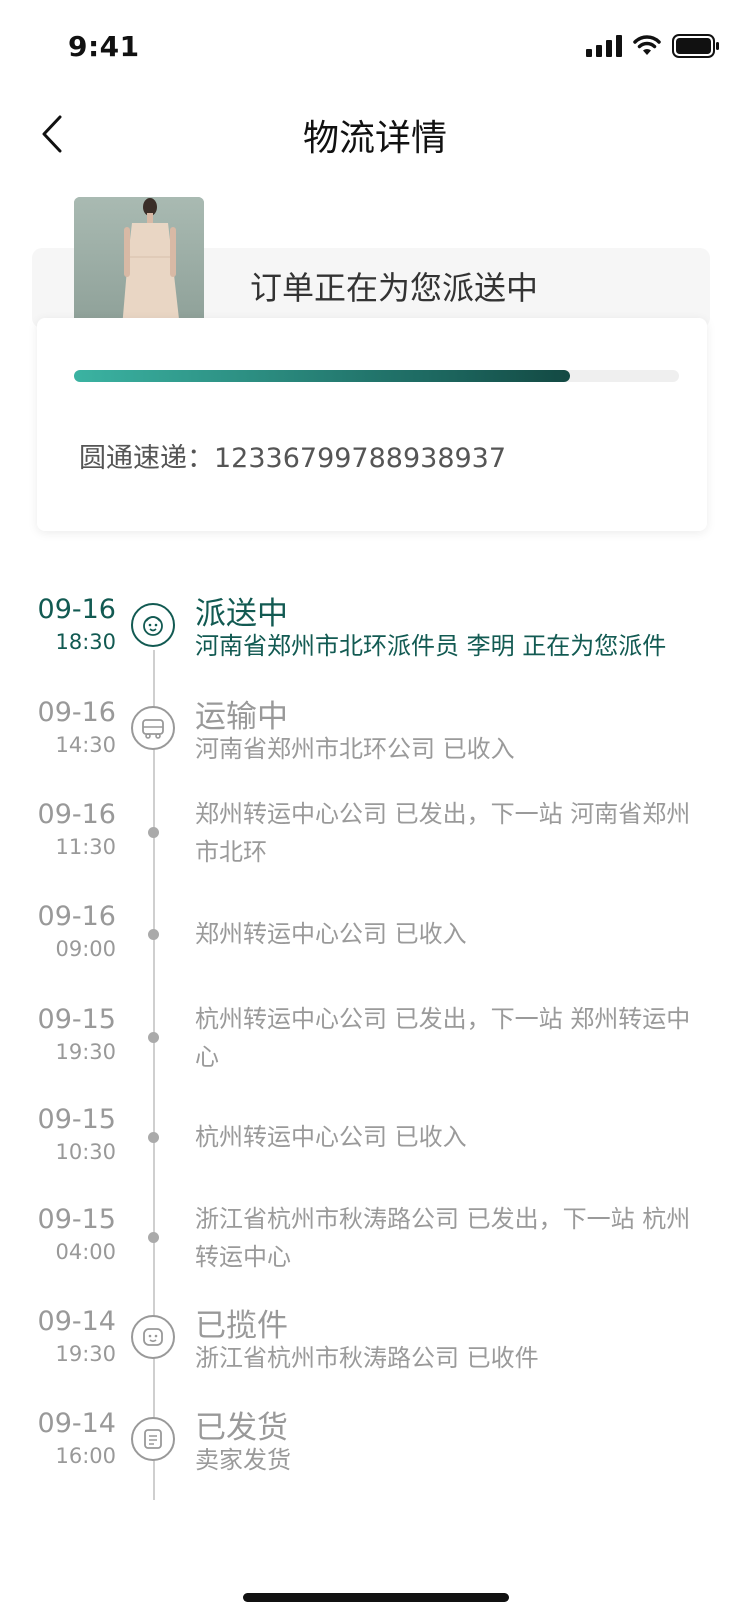 Image resolution: width=750 pixels, height=1624 pixels. I want to click on logistics-card: 圆通速递：12336799788938937, so click(372, 424).